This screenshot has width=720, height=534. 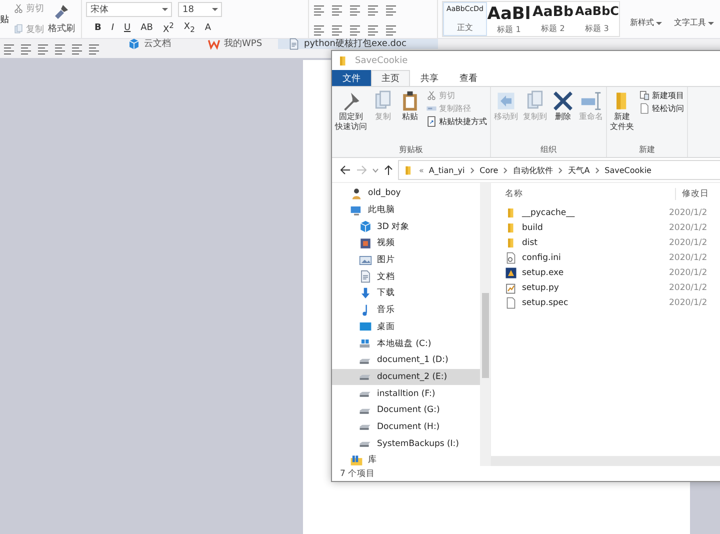 I want to click on breadcrumb: Core, so click(x=489, y=170).